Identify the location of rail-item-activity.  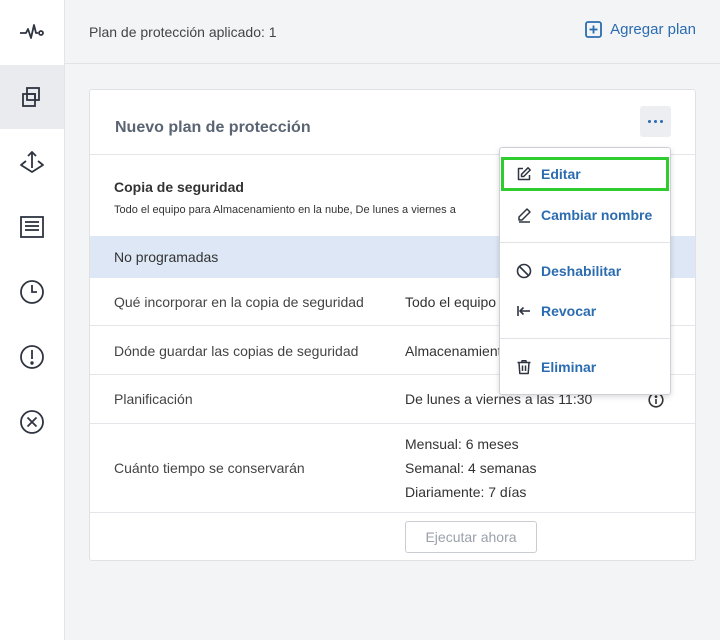
(32, 32).